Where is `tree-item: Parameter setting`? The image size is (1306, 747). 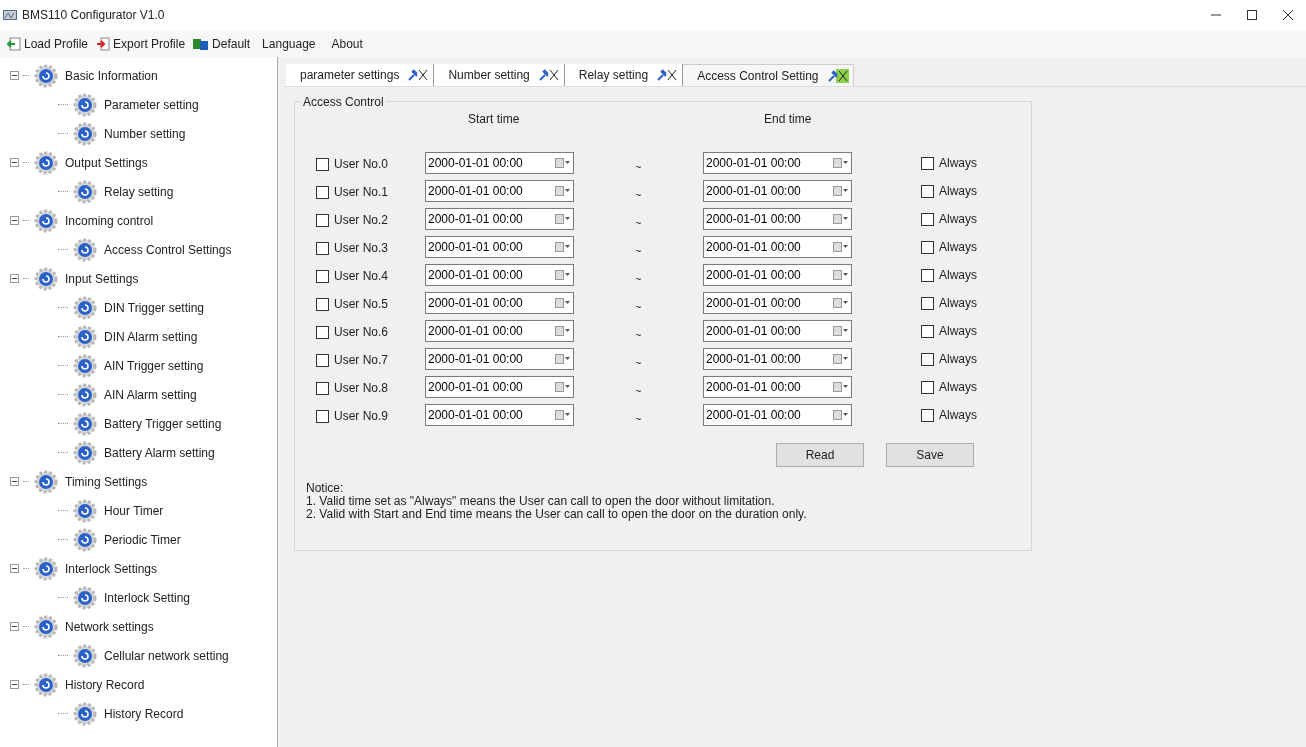 tree-item: Parameter setting is located at coordinates (151, 104).